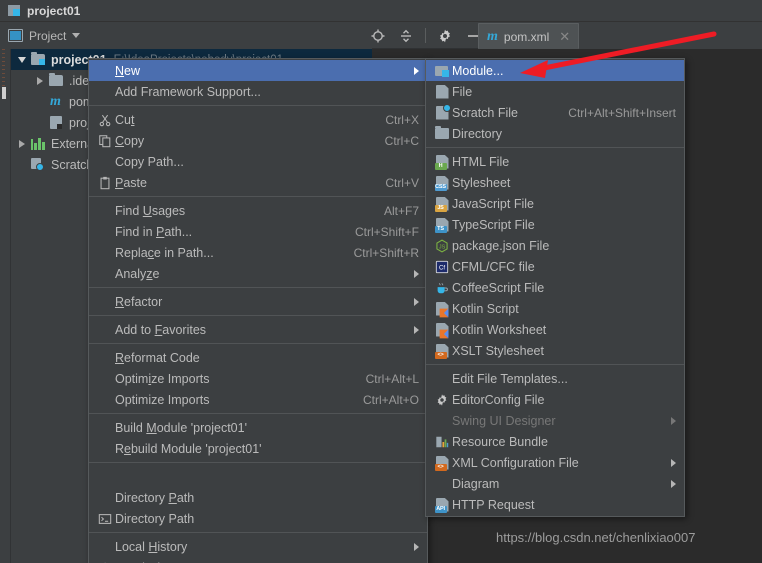 Image resolution: width=762 pixels, height=563 pixels. What do you see at coordinates (493, 504) in the screenshot?
I see `submenu-item-label: HTTP Request` at bounding box center [493, 504].